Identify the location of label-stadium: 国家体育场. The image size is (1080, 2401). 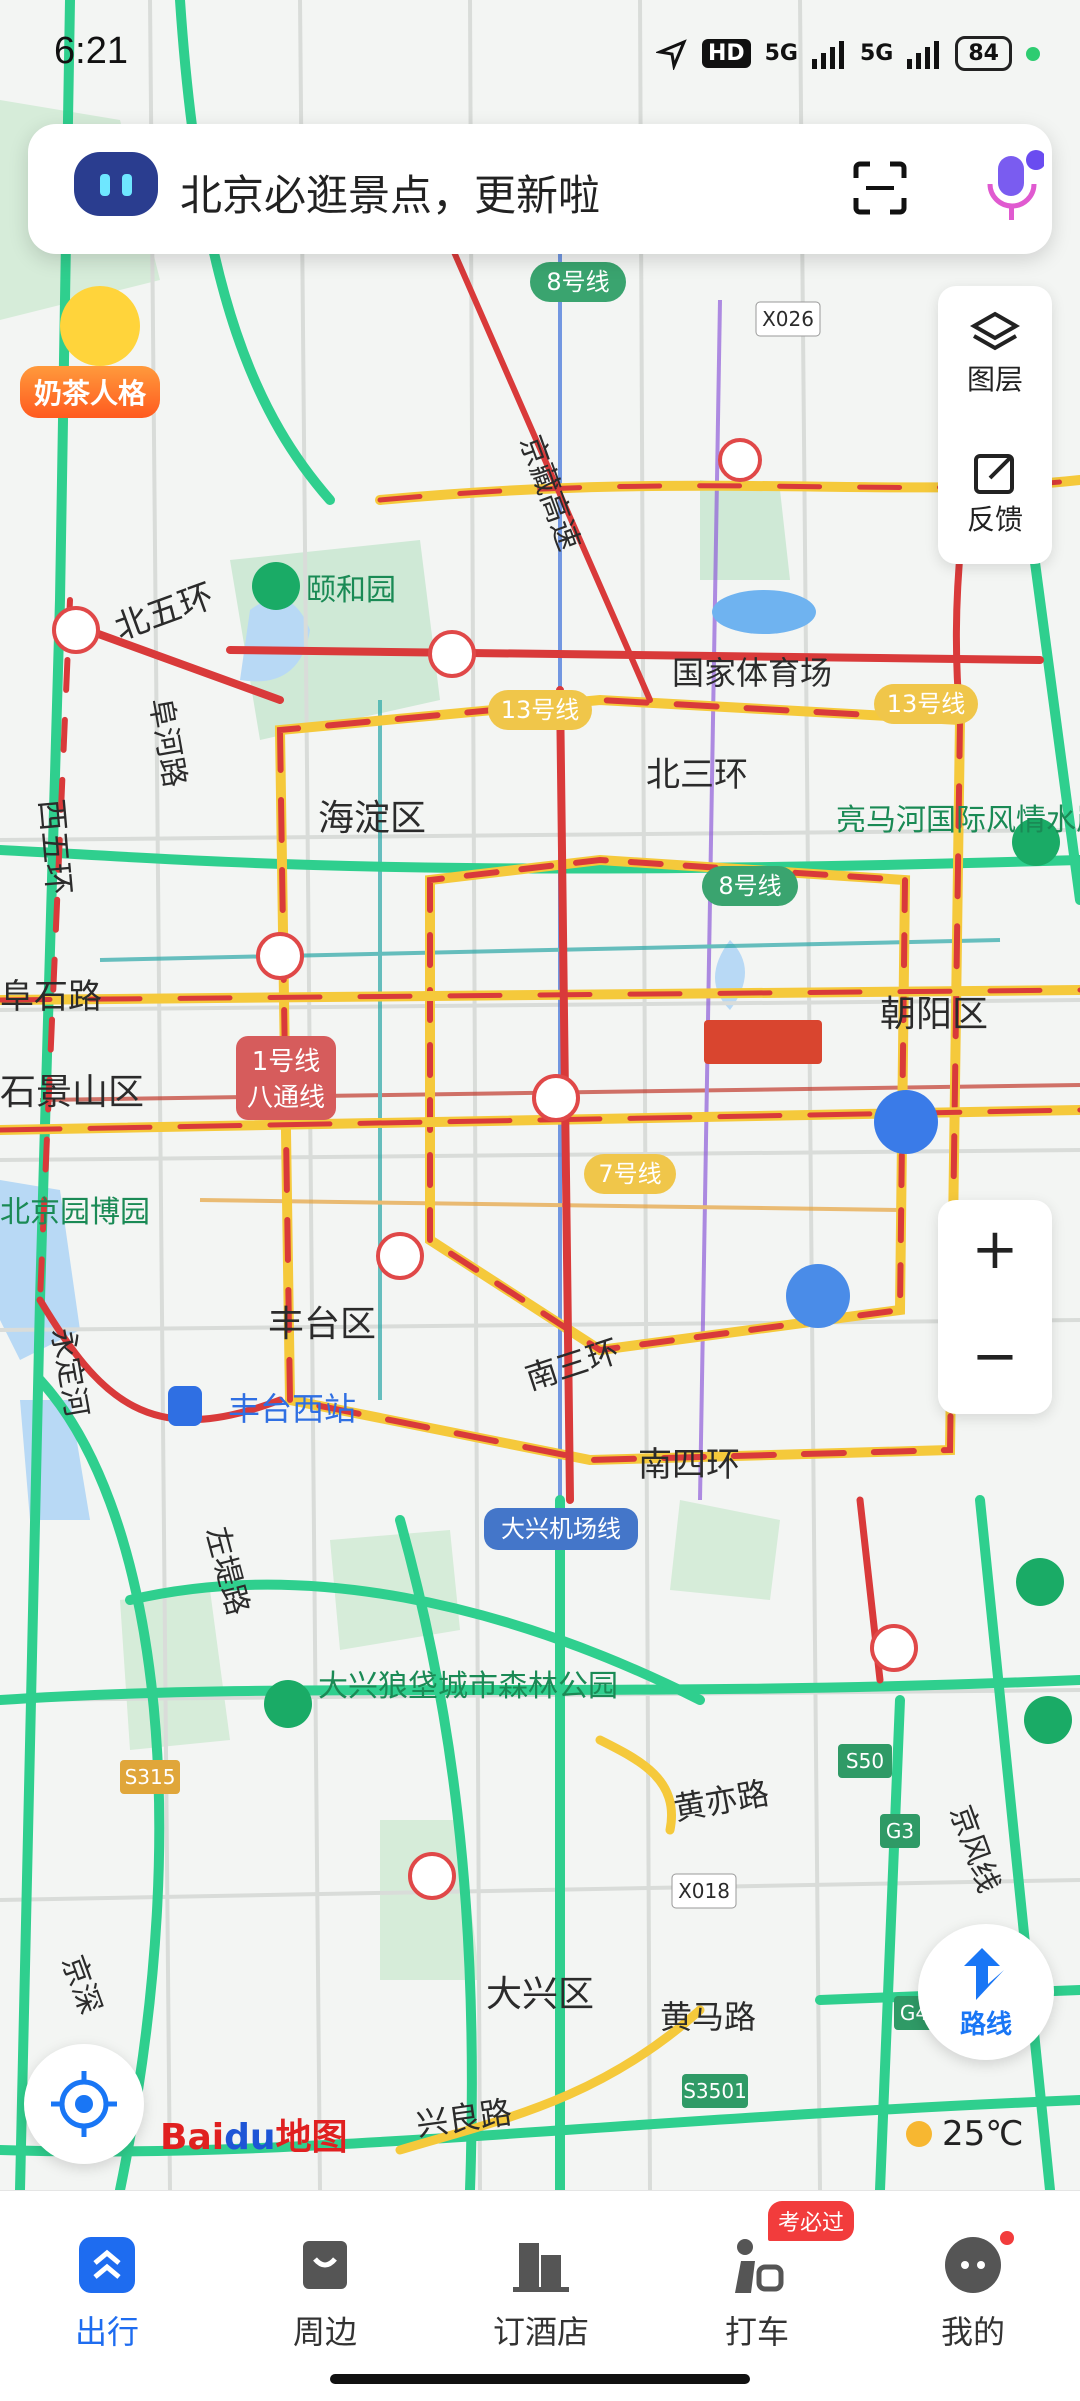
(752, 673).